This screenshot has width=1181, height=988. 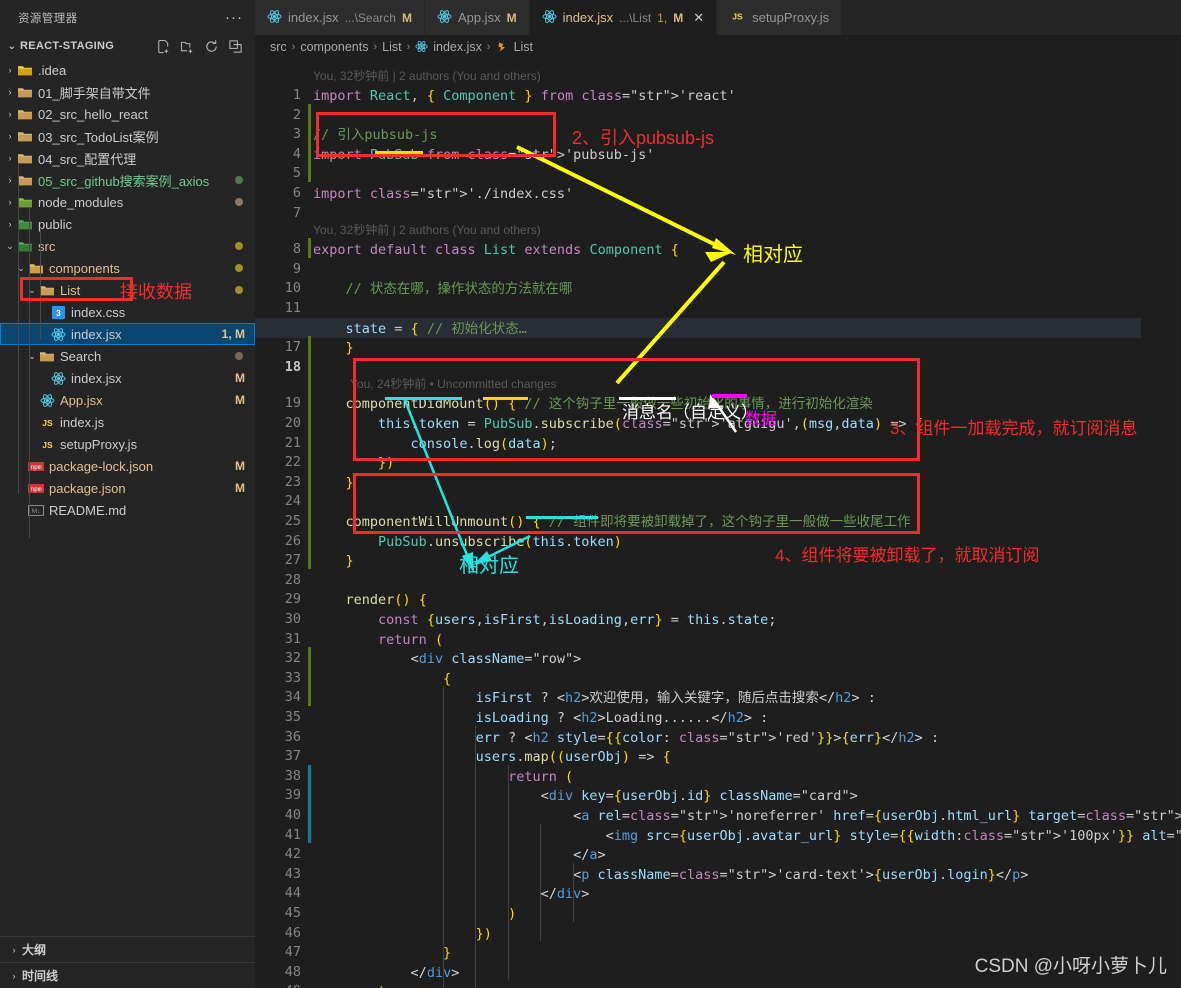 I want to click on more-actions-icon: ···, so click(x=234, y=17).